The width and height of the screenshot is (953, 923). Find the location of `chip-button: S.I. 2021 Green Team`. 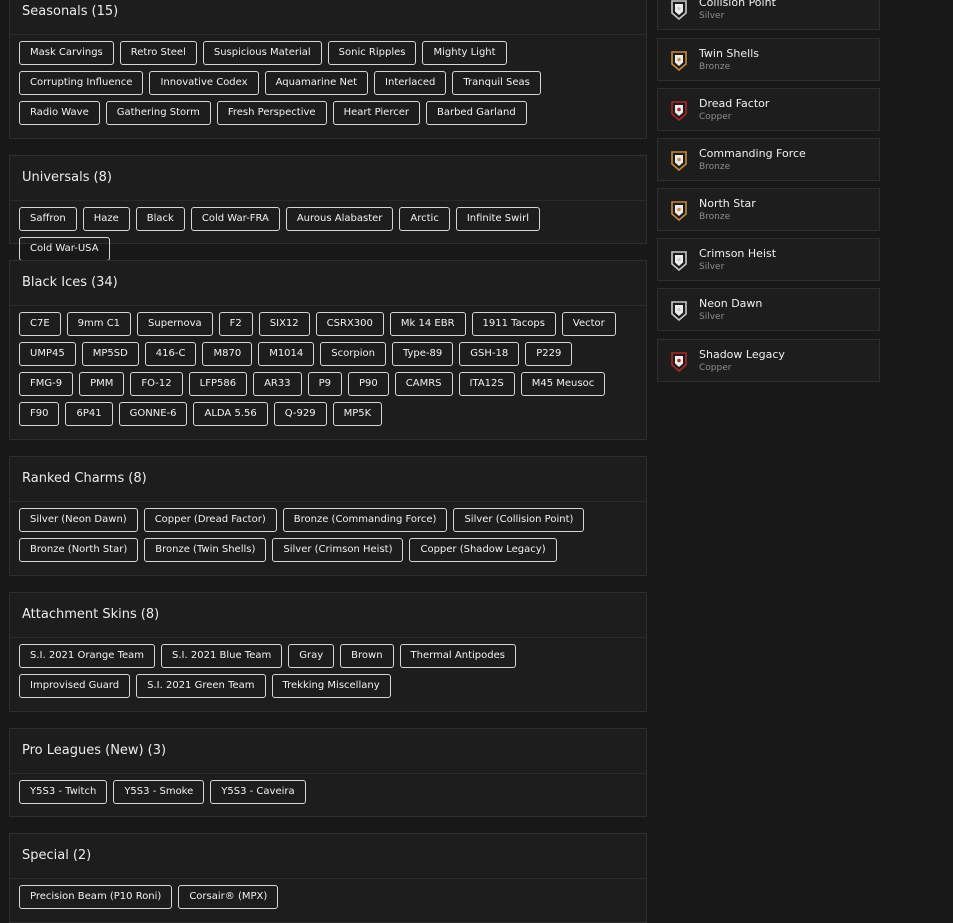

chip-button: S.I. 2021 Green Team is located at coordinates (201, 686).